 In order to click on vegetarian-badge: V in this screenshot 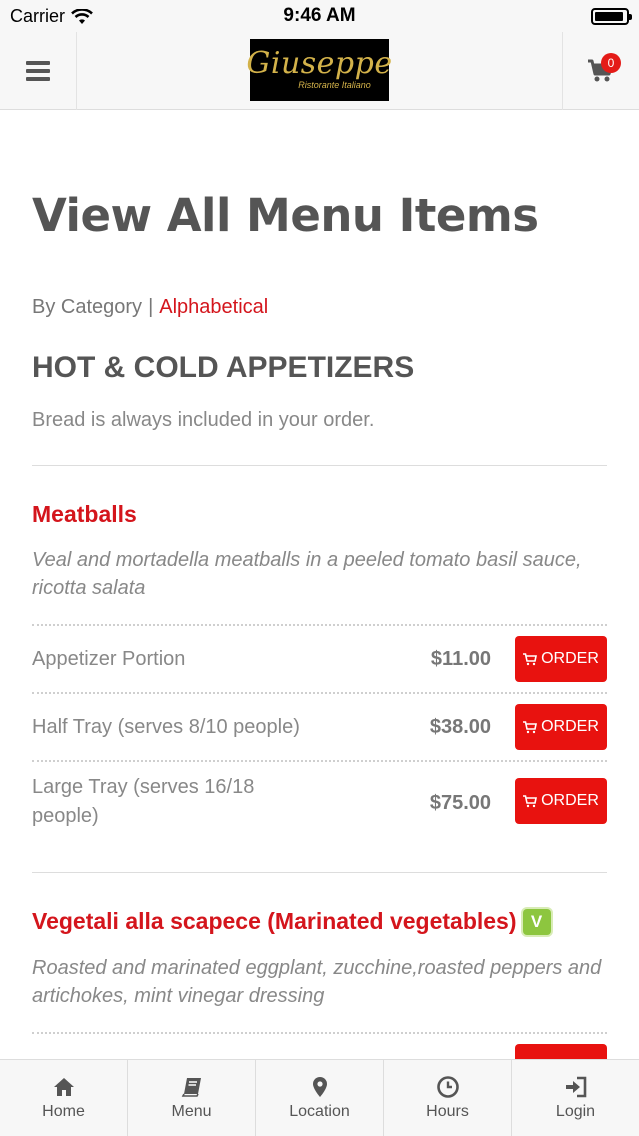, I will do `click(536, 922)`.